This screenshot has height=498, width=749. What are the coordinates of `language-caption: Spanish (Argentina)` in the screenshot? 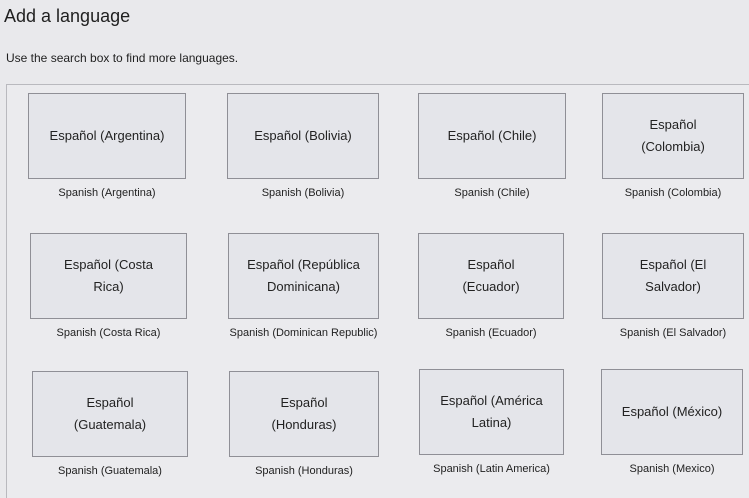 It's located at (107, 193).